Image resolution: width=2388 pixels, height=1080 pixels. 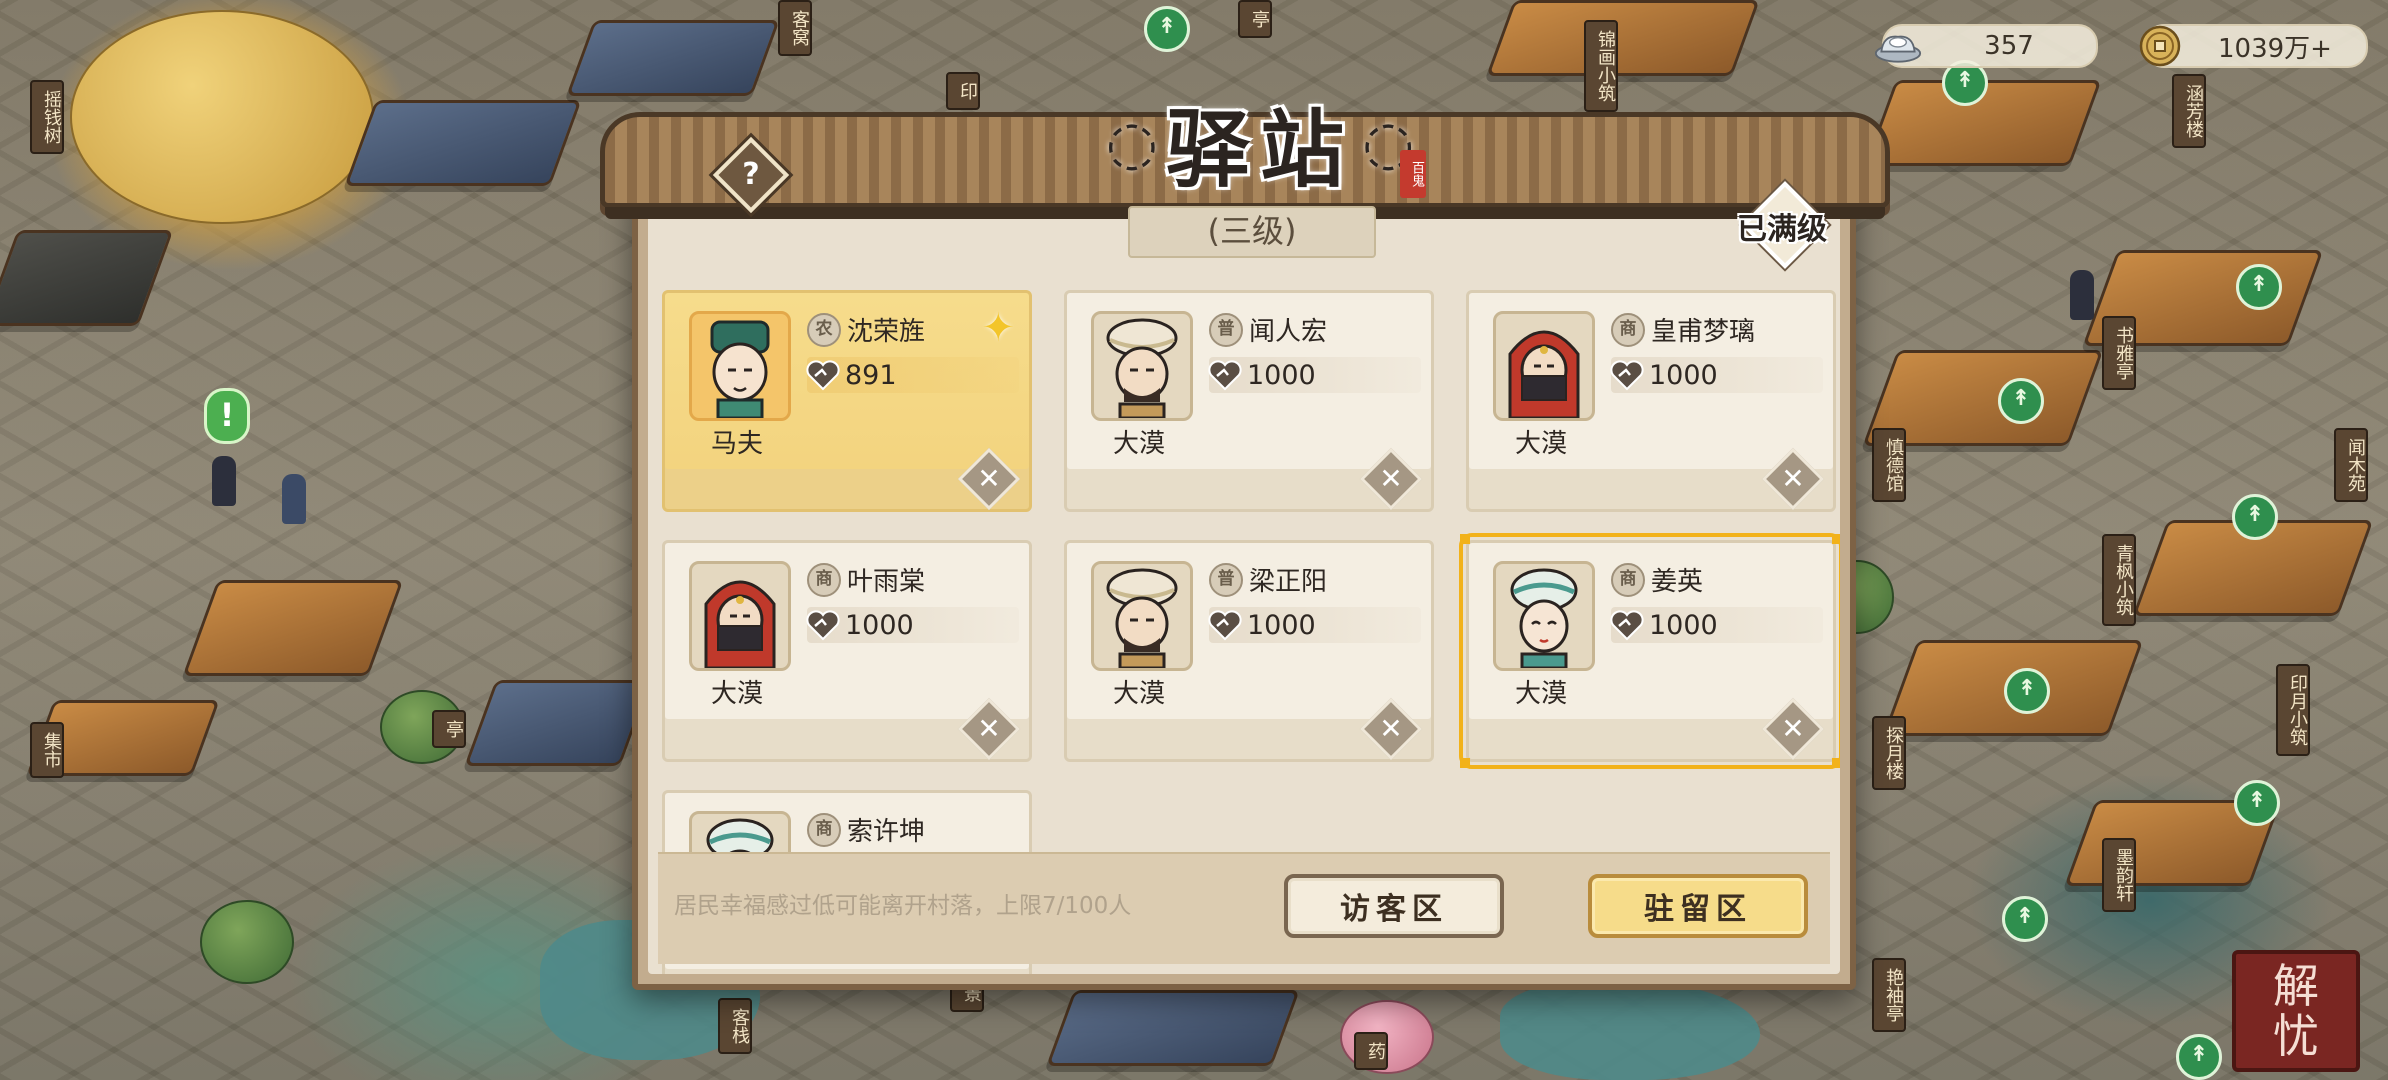 I want to click on panel-title-badge: ◌ 驿站 ◌, so click(x=1260, y=143).